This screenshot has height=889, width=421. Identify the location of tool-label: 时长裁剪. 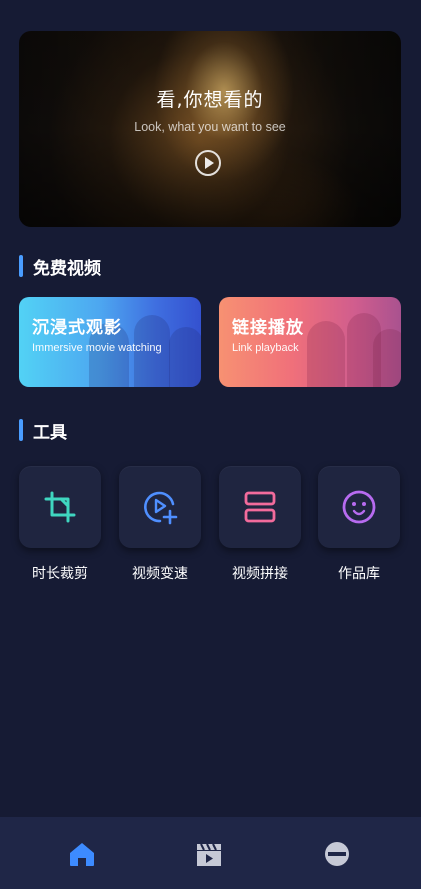
(60, 574).